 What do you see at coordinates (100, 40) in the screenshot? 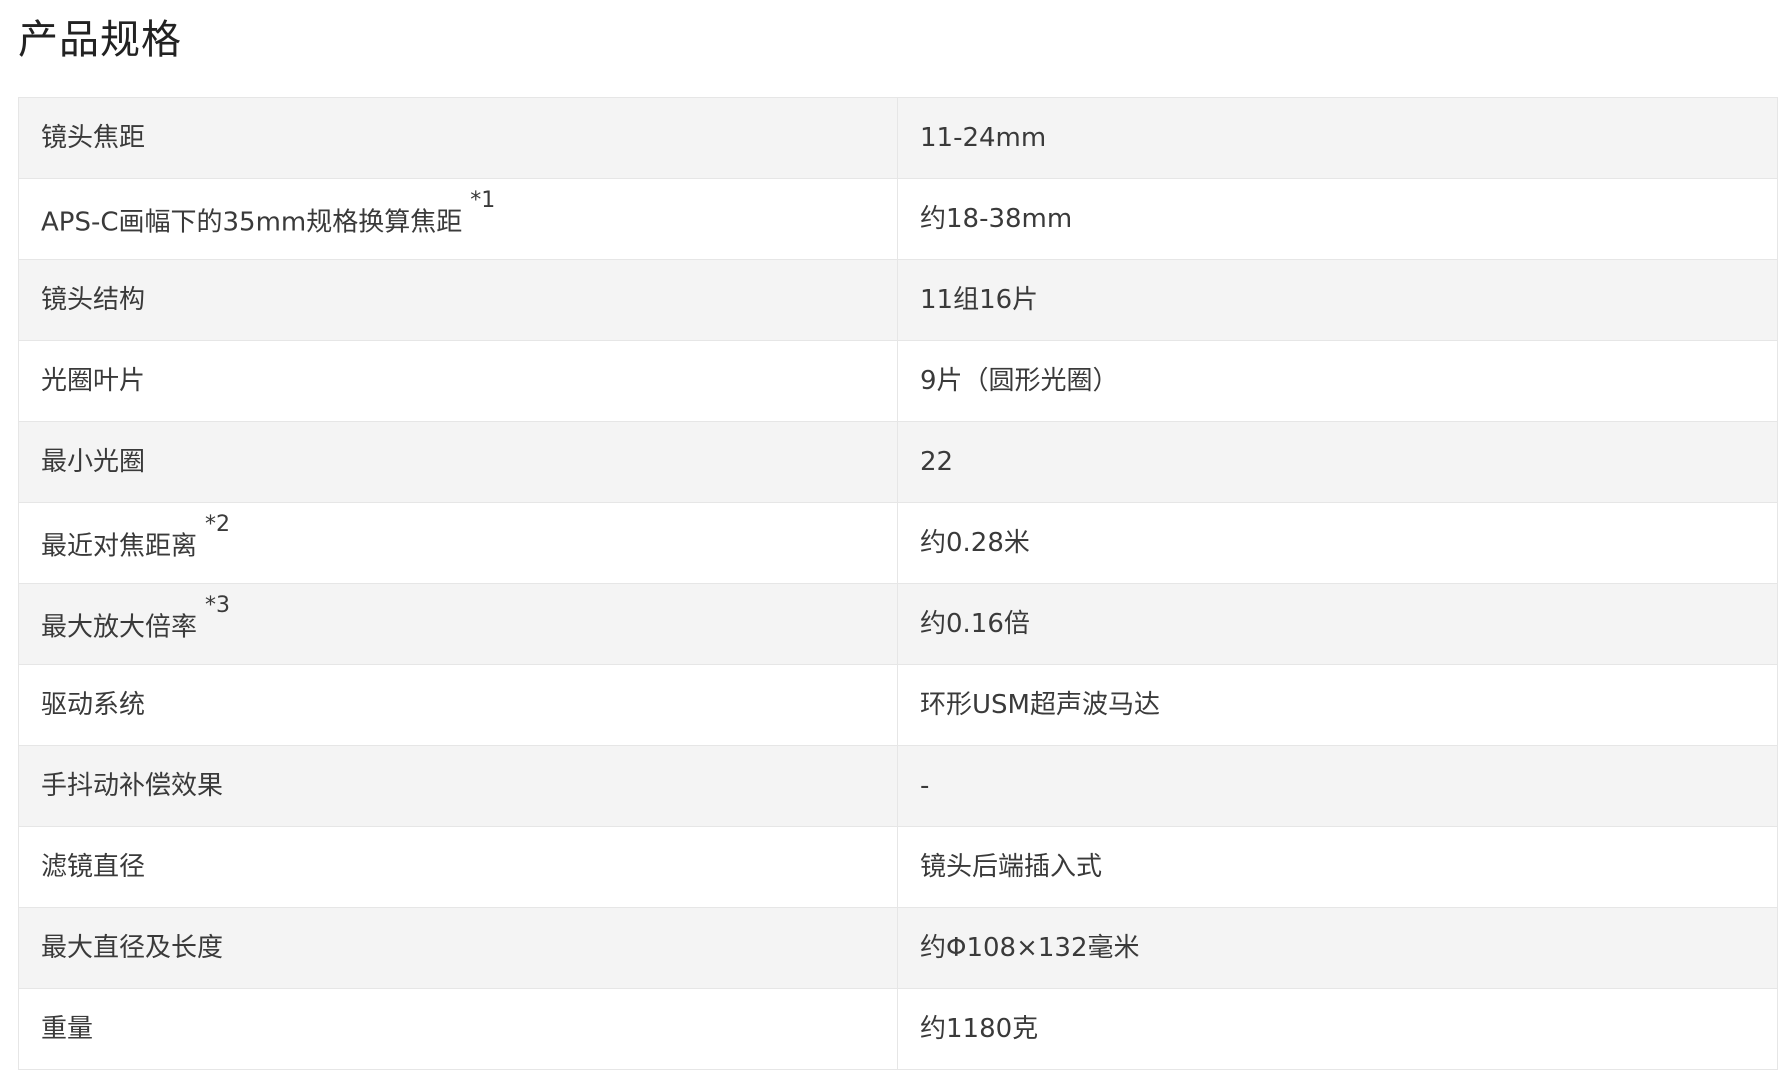
I see `page-title: 产品规格` at bounding box center [100, 40].